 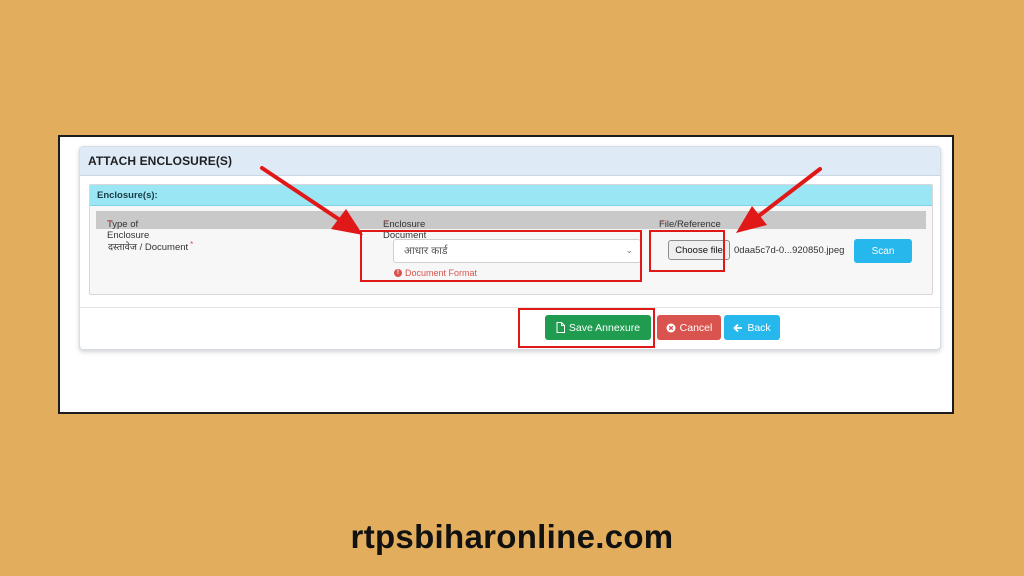 I want to click on arrow-to-document-select, so click(x=311, y=200).